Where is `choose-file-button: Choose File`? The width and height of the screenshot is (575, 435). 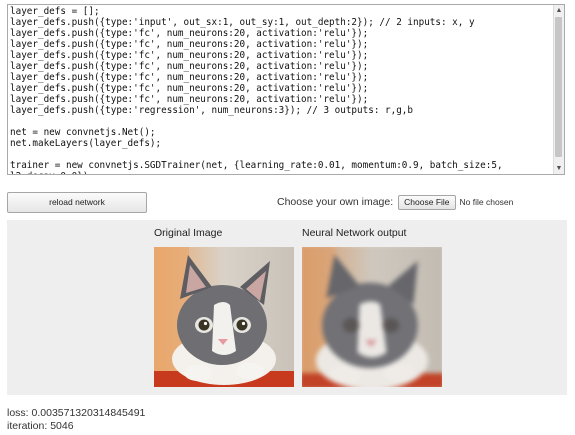 choose-file-button: Choose File is located at coordinates (427, 202).